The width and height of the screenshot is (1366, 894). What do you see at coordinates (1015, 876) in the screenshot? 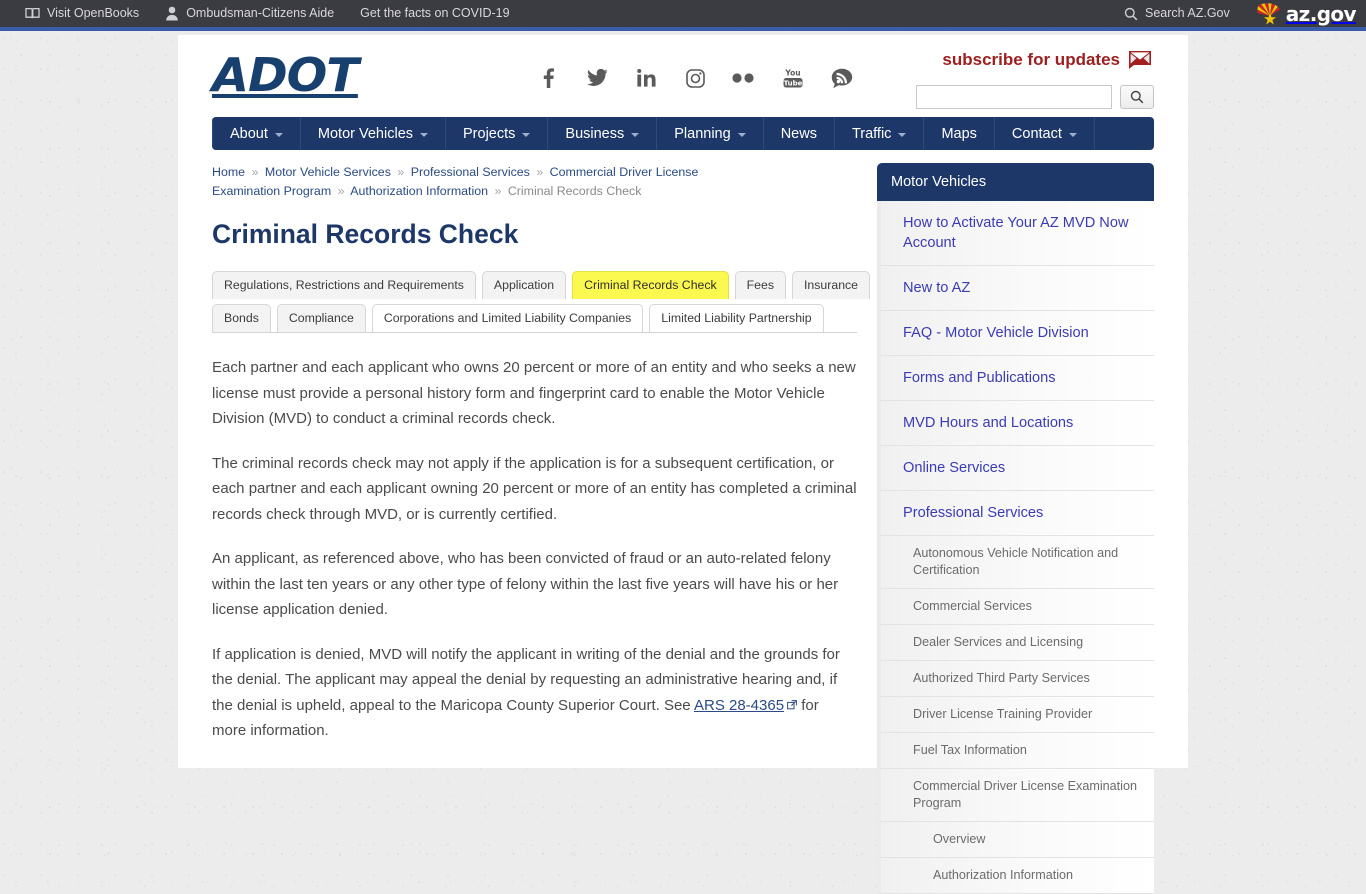
I see `sidebar-item-authorization-information: Authorization Information` at bounding box center [1015, 876].